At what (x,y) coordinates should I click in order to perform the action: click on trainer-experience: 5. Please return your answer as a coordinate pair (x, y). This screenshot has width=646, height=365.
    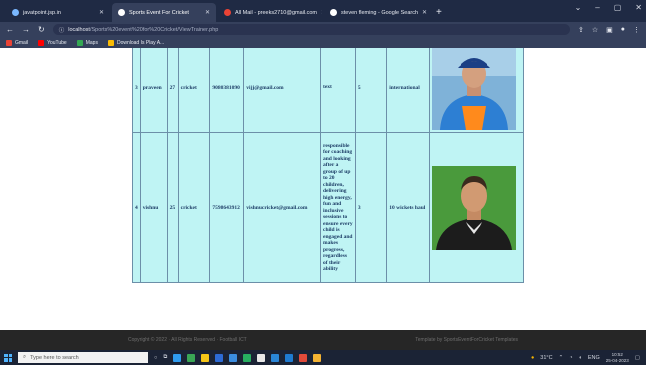
    Looking at the image, I should click on (371, 90).